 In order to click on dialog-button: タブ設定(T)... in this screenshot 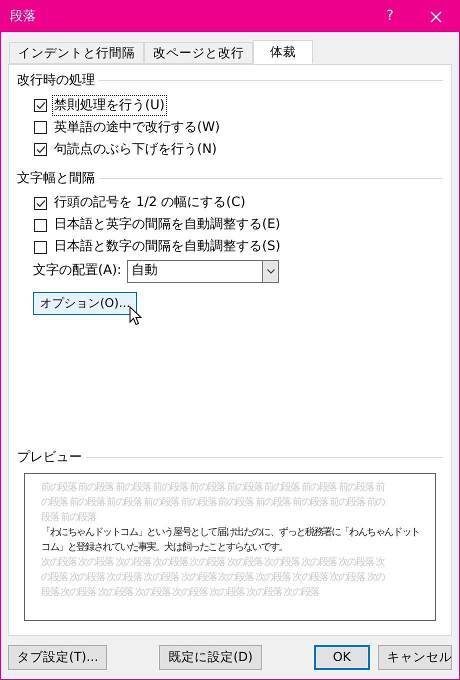, I will do `click(58, 657)`.